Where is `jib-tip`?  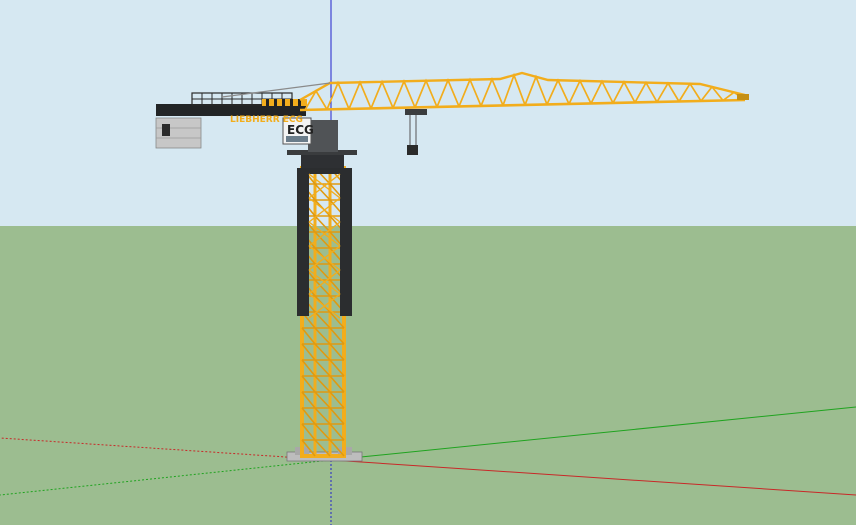
jib-tip is located at coordinates (743, 97).